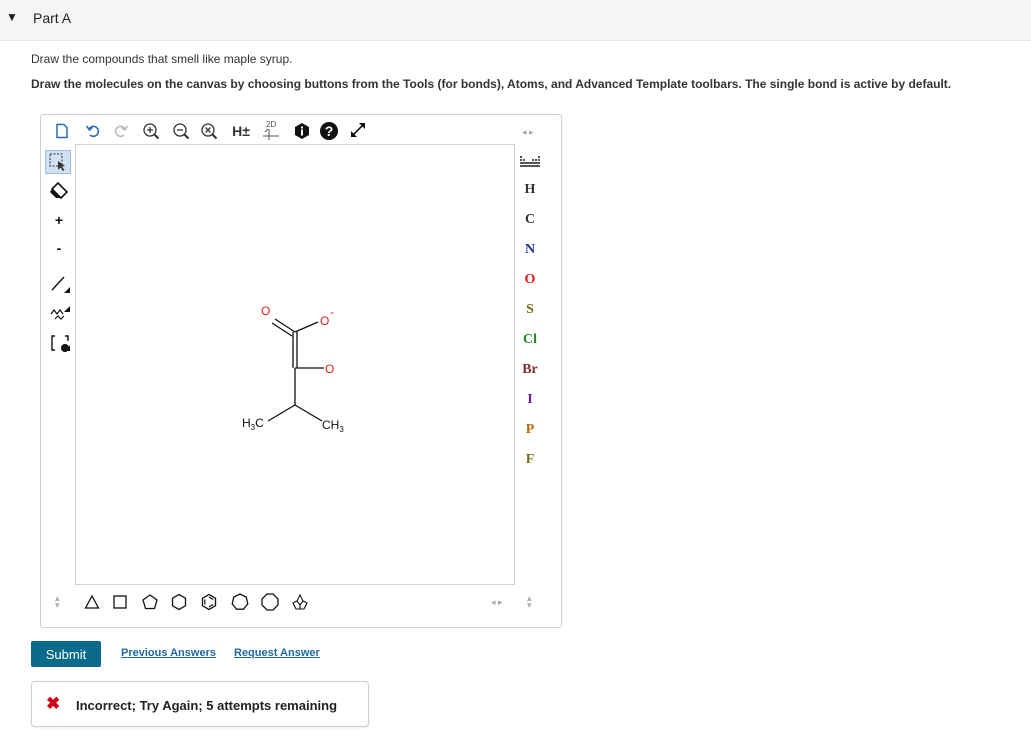 The width and height of the screenshot is (1031, 736). What do you see at coordinates (277, 653) in the screenshot?
I see `request-answer-link: Request Answer` at bounding box center [277, 653].